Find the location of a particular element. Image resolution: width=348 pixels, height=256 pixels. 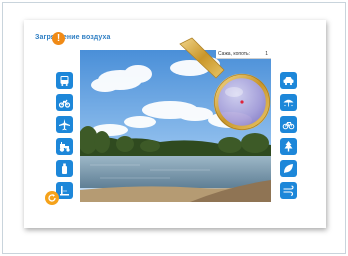

bicycle-icon is located at coordinates (288, 126).